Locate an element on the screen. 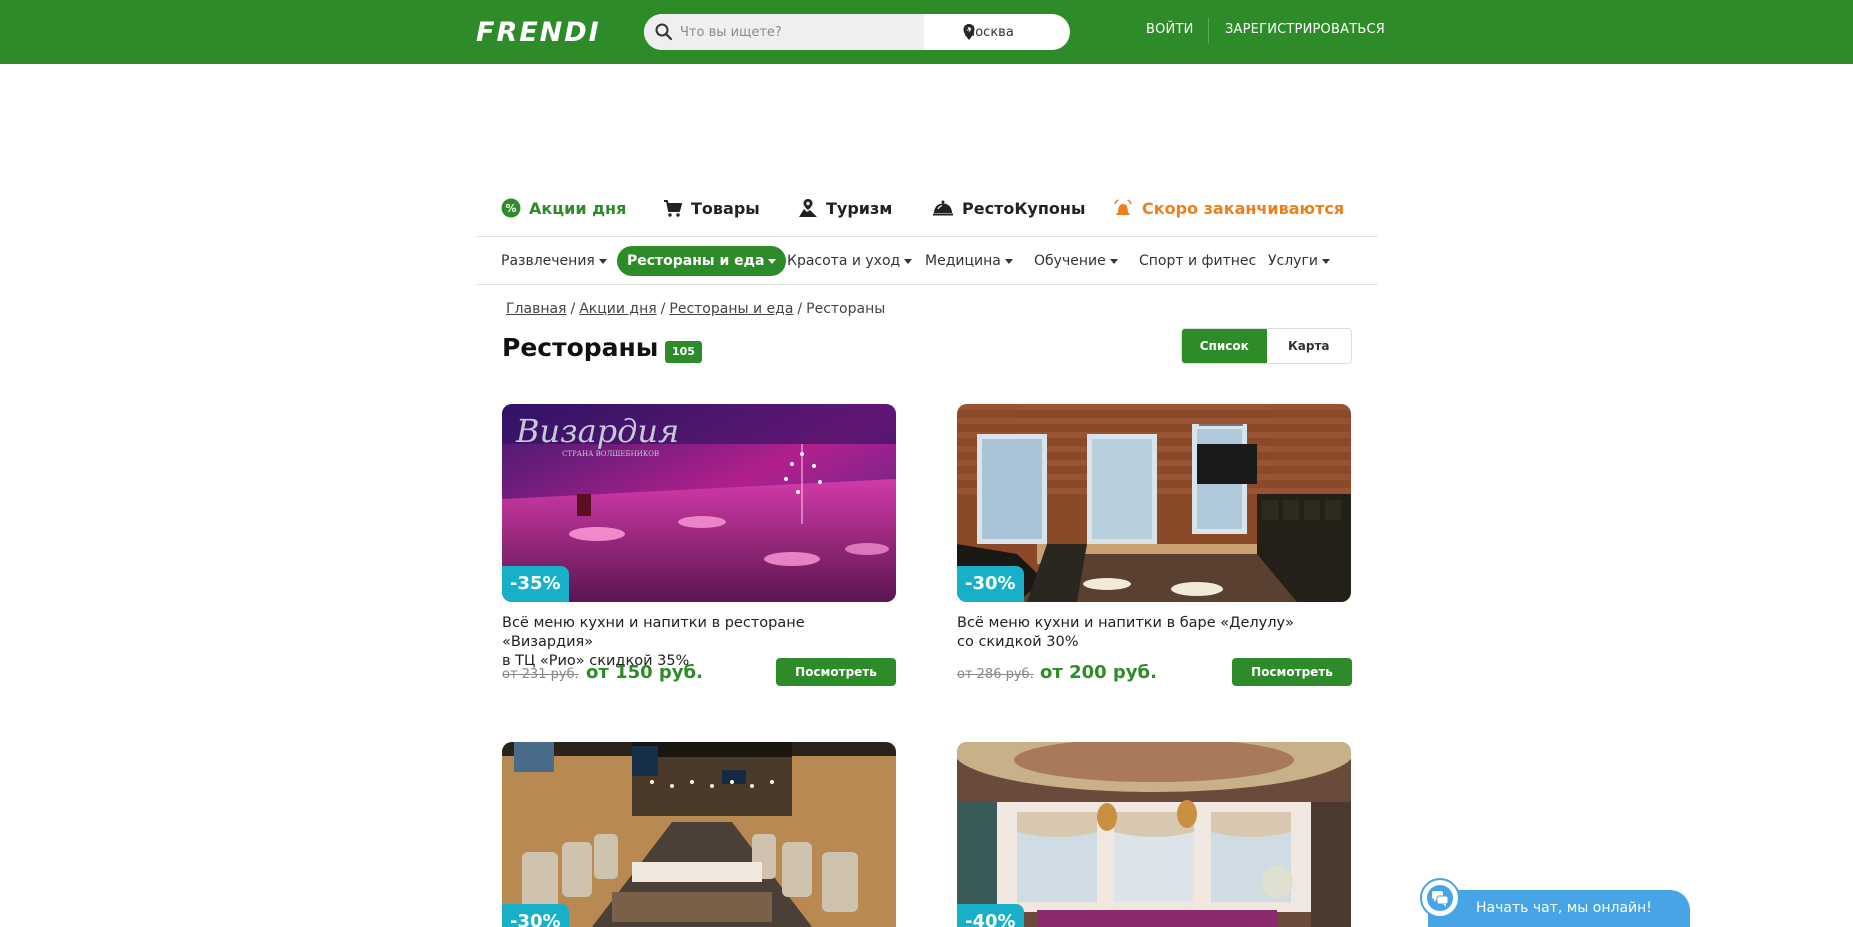 This screenshot has height=927, width=1853. subcategory-restaurants-food: Рестораны и еда is located at coordinates (702, 261).